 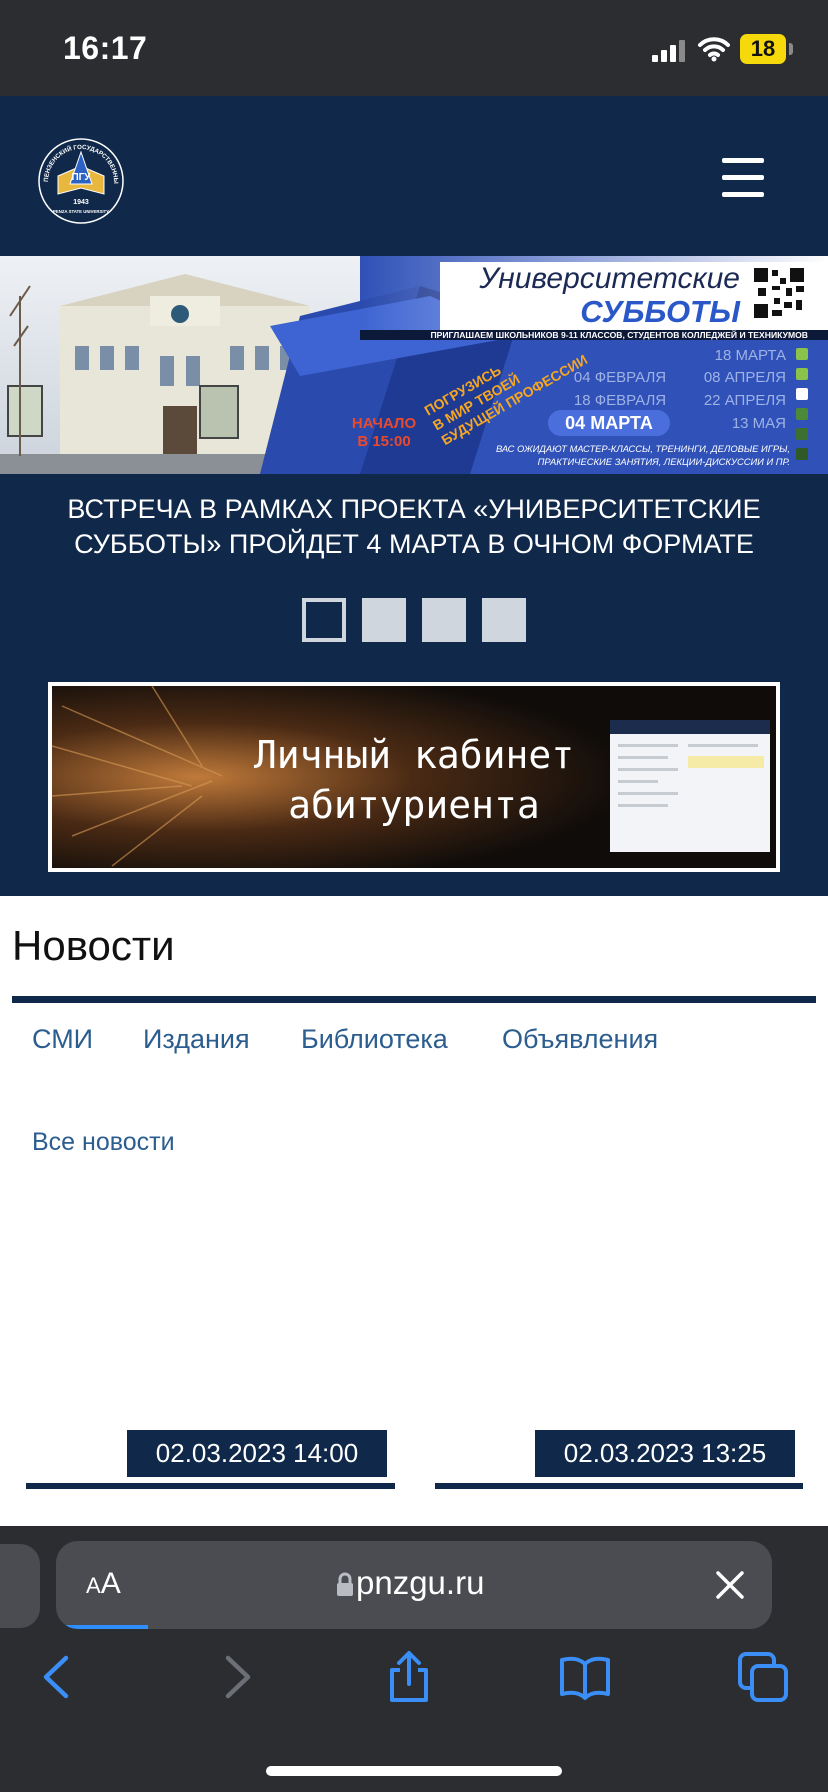 What do you see at coordinates (20, 1586) in the screenshot?
I see `previous-tab-preview` at bounding box center [20, 1586].